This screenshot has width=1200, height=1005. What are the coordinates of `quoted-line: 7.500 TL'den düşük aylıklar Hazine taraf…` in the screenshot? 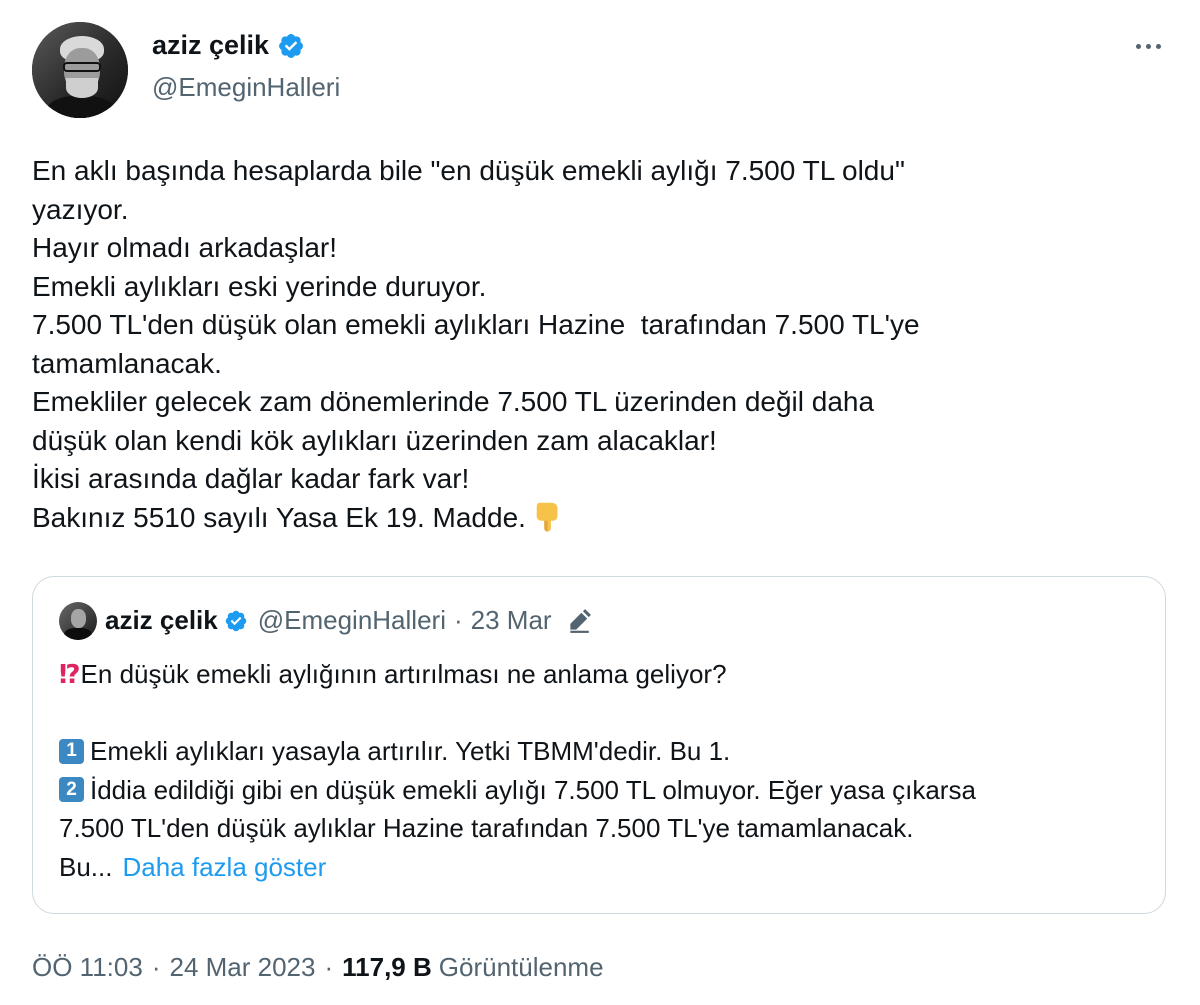 It's located at (604, 828).